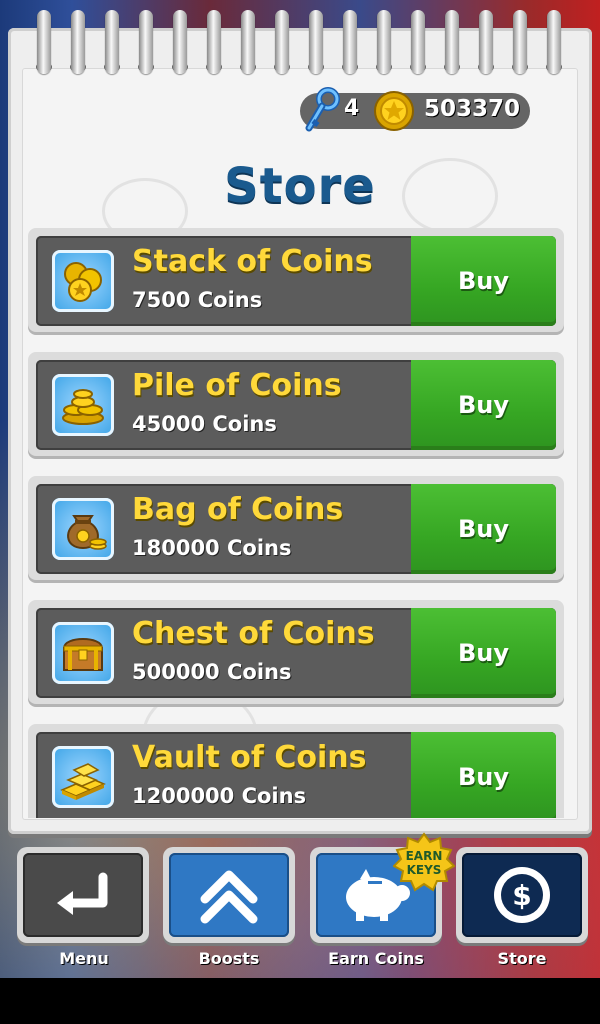 The width and height of the screenshot is (600, 1024). Describe the element at coordinates (483, 405) in the screenshot. I see `buy-button-pile: Buy` at that location.